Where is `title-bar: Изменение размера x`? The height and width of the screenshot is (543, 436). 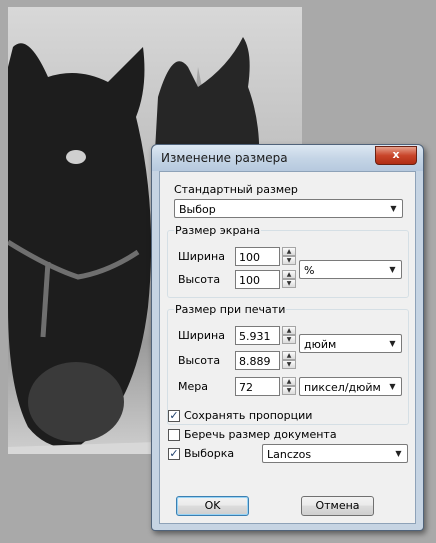 title-bar: Изменение размера x is located at coordinates (287, 158).